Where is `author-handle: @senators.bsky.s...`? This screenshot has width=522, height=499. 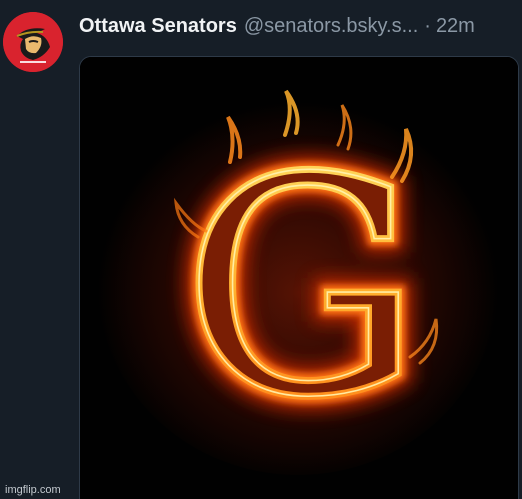 author-handle: @senators.bsky.s... is located at coordinates (331, 26).